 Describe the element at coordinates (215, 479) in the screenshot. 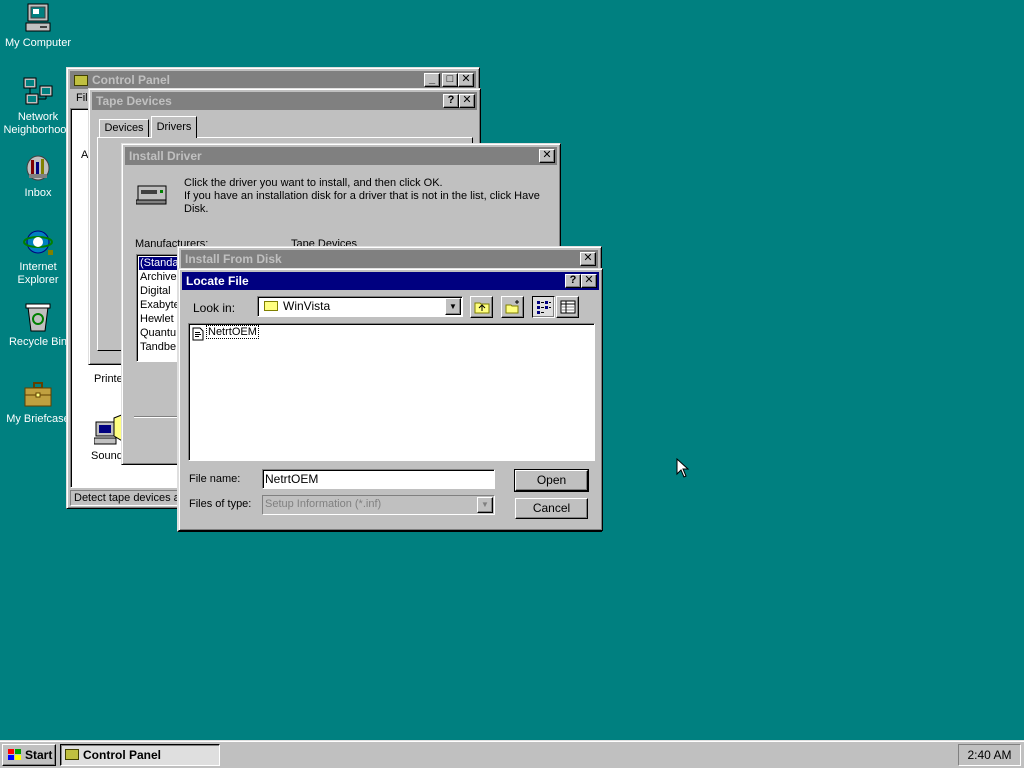

I see `file-name-label: File name:` at that location.